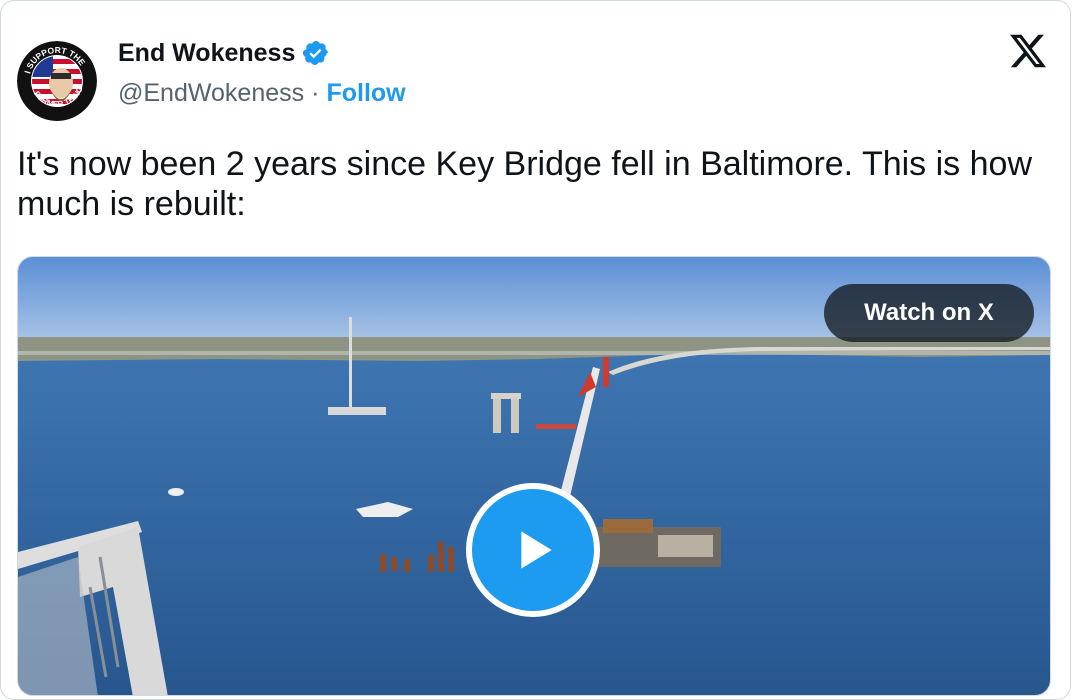  What do you see at coordinates (211, 93) in the screenshot?
I see `author-handle: @EndWokeness` at bounding box center [211, 93].